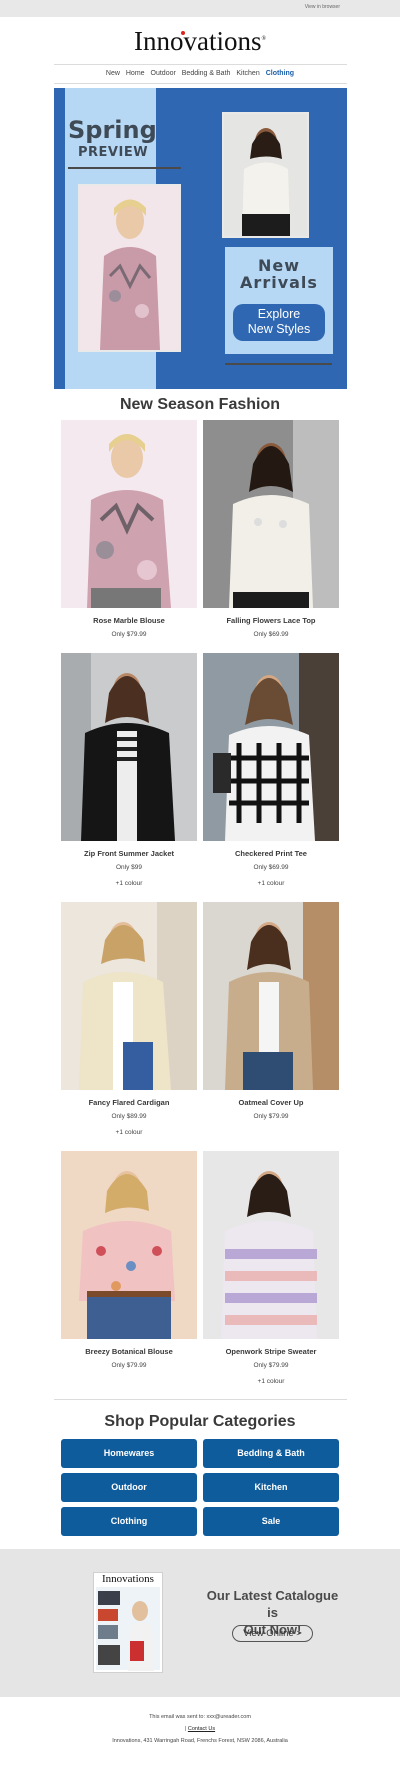  I want to click on product-name: Oatmeal Cover Up, so click(271, 1102).